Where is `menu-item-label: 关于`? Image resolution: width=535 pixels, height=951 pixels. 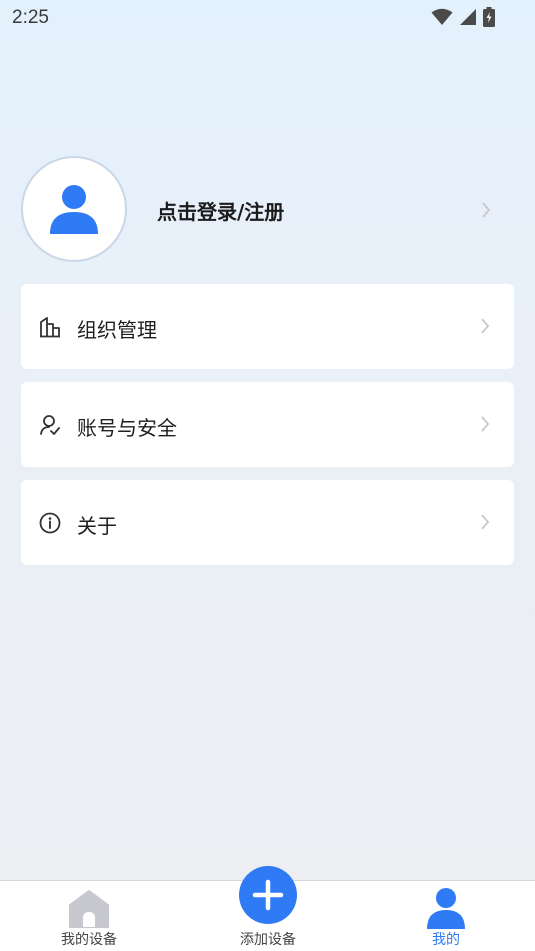 menu-item-label: 关于 is located at coordinates (97, 526).